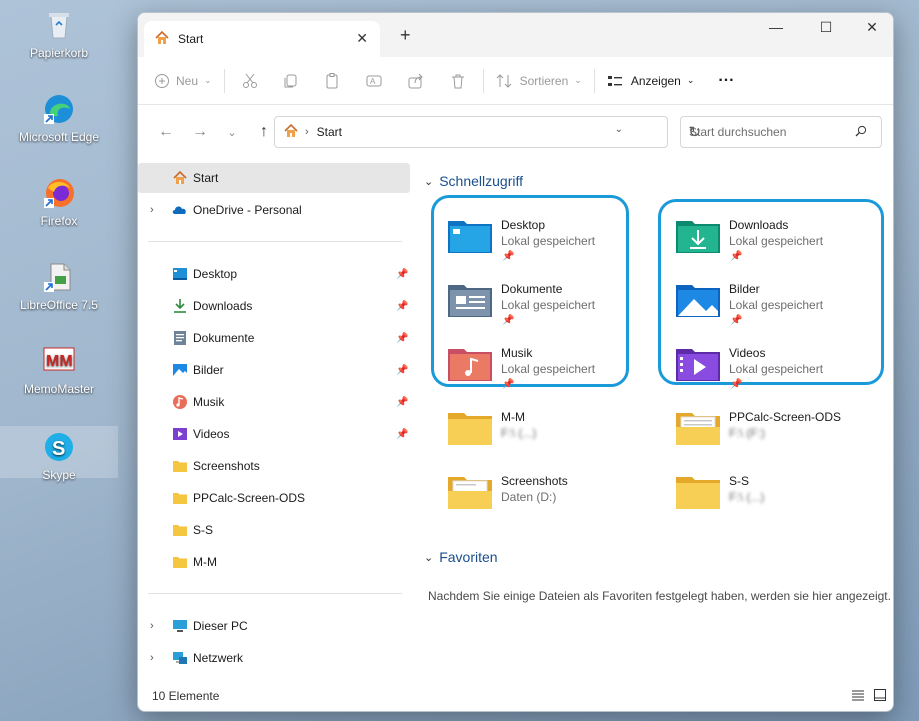 The image size is (919, 721). I want to click on section-title: Favoriten, so click(468, 557).